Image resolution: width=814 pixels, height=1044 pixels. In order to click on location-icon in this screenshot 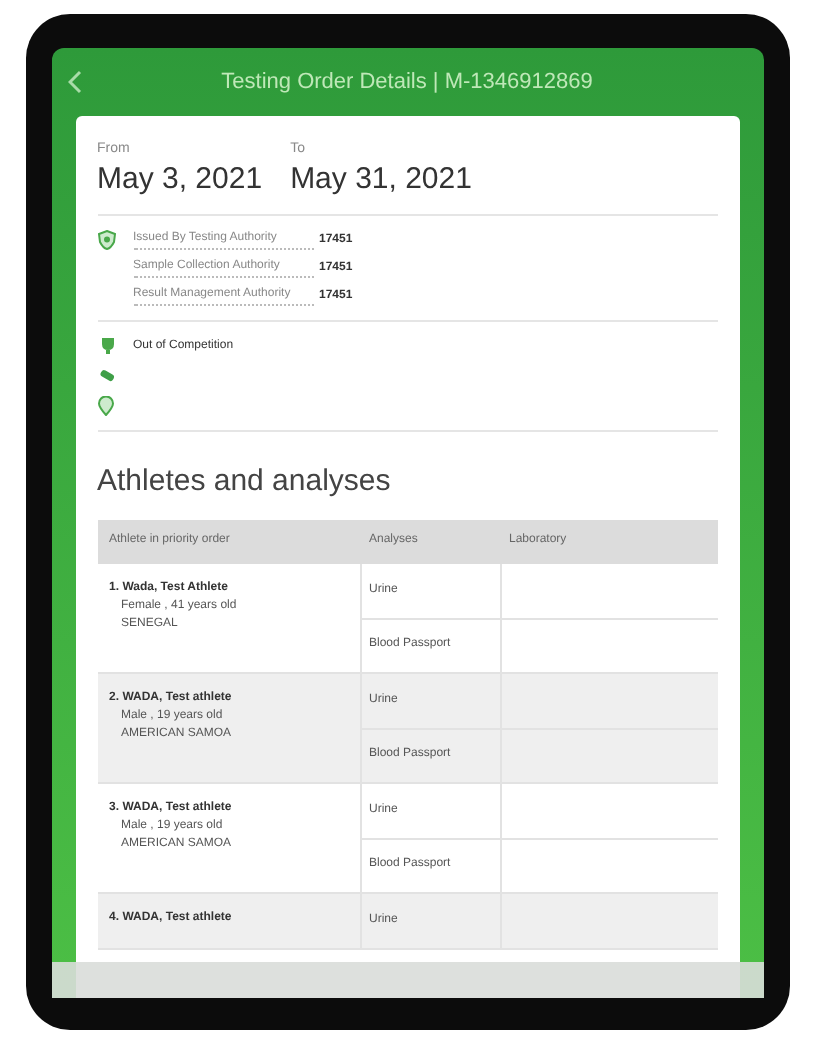, I will do `click(105, 406)`.